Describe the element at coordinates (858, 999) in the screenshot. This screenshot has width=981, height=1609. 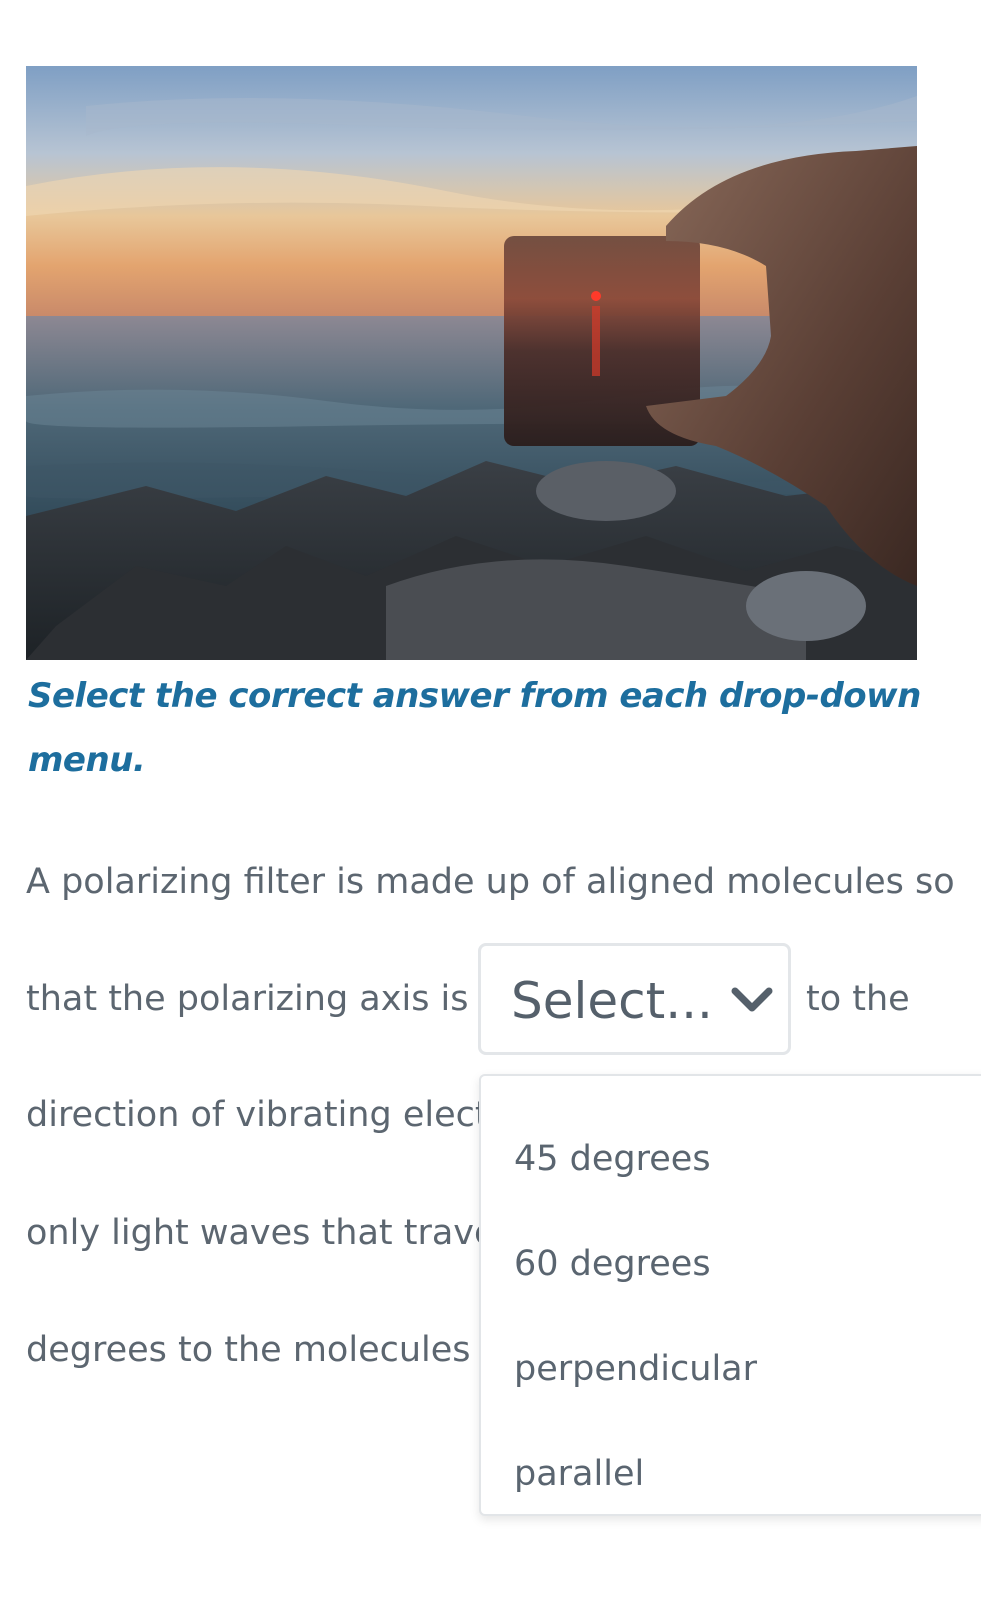
I see `passage-line-2-after: to the` at that location.